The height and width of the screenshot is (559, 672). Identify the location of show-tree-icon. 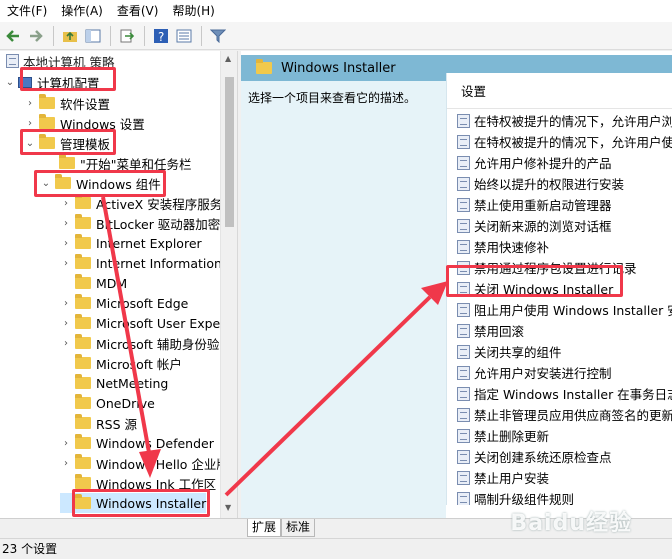
(93, 36).